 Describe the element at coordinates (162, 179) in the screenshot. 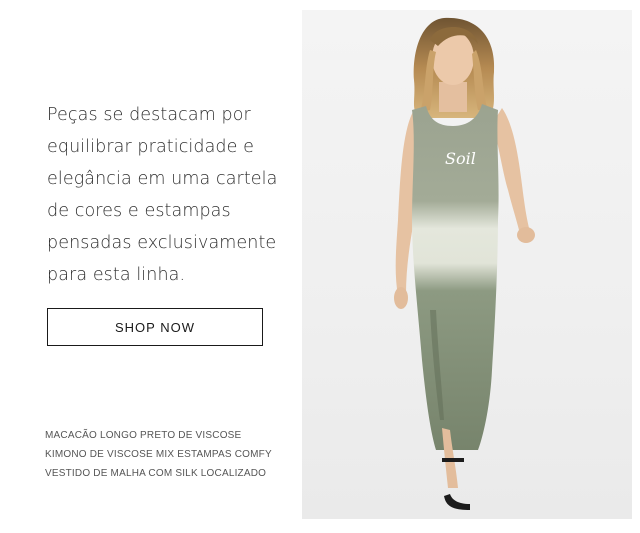

I see `description-line: elegância em uma cartela` at that location.